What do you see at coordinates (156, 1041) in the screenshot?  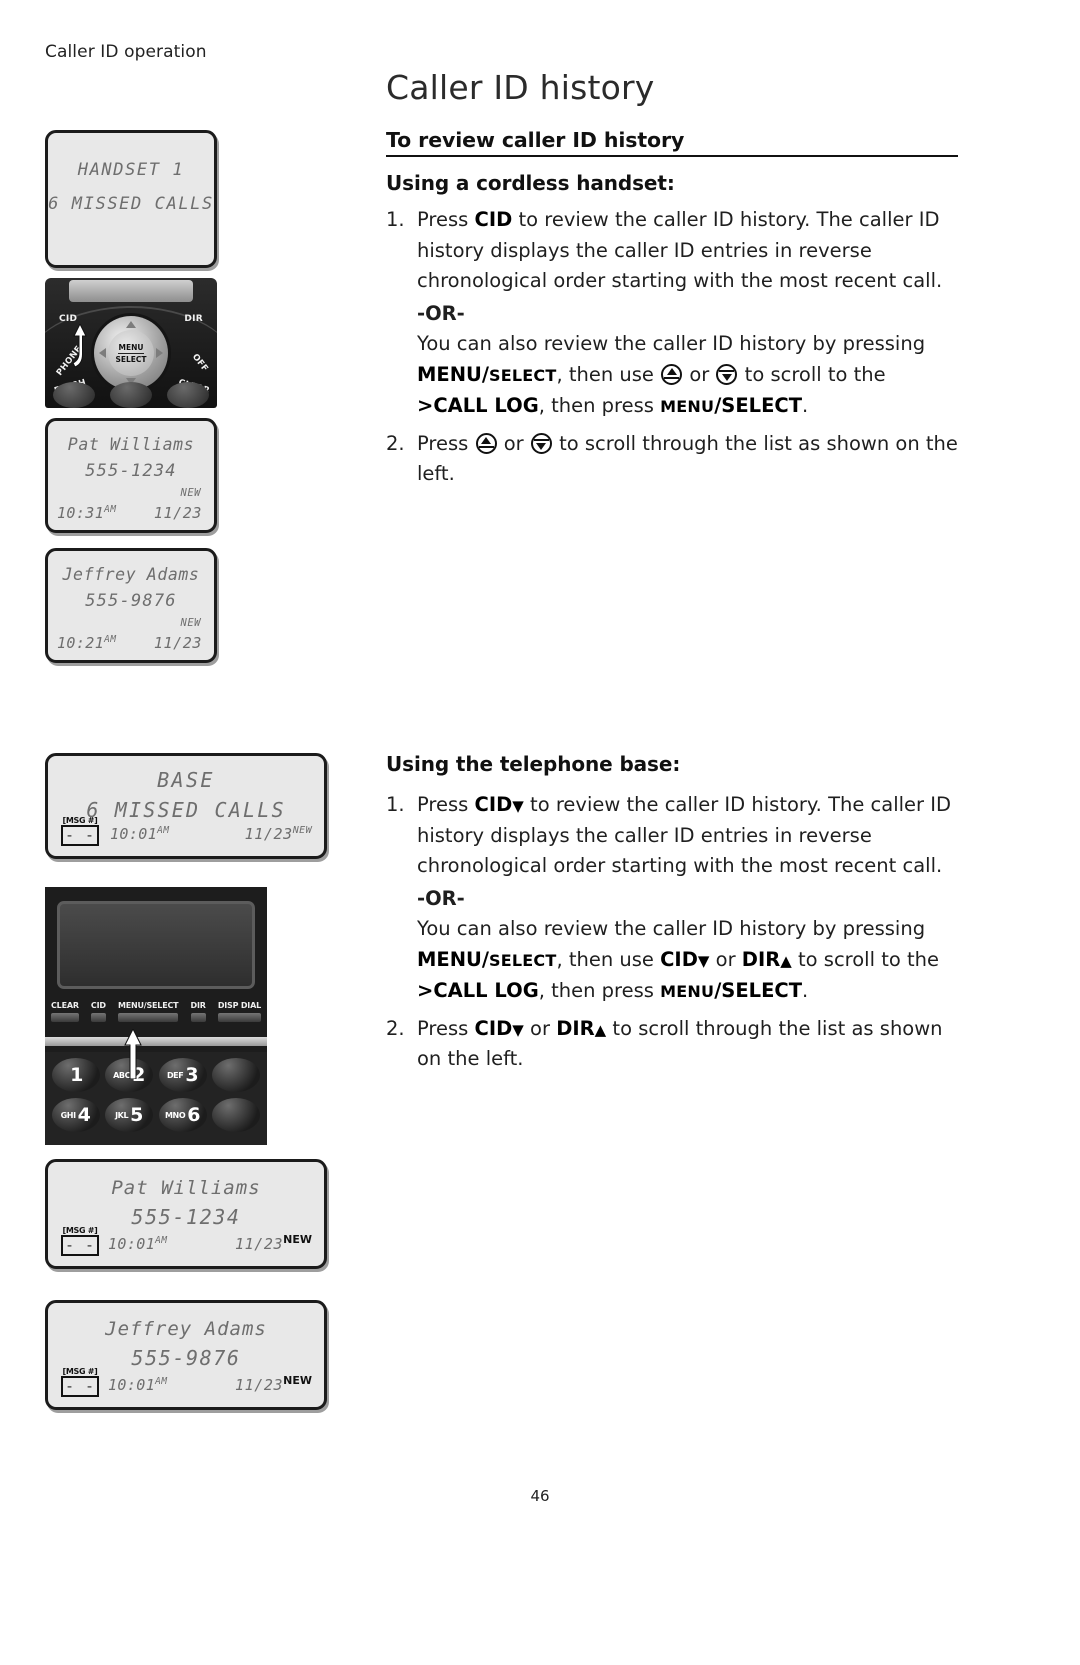 I see `base-photo-band` at bounding box center [156, 1041].